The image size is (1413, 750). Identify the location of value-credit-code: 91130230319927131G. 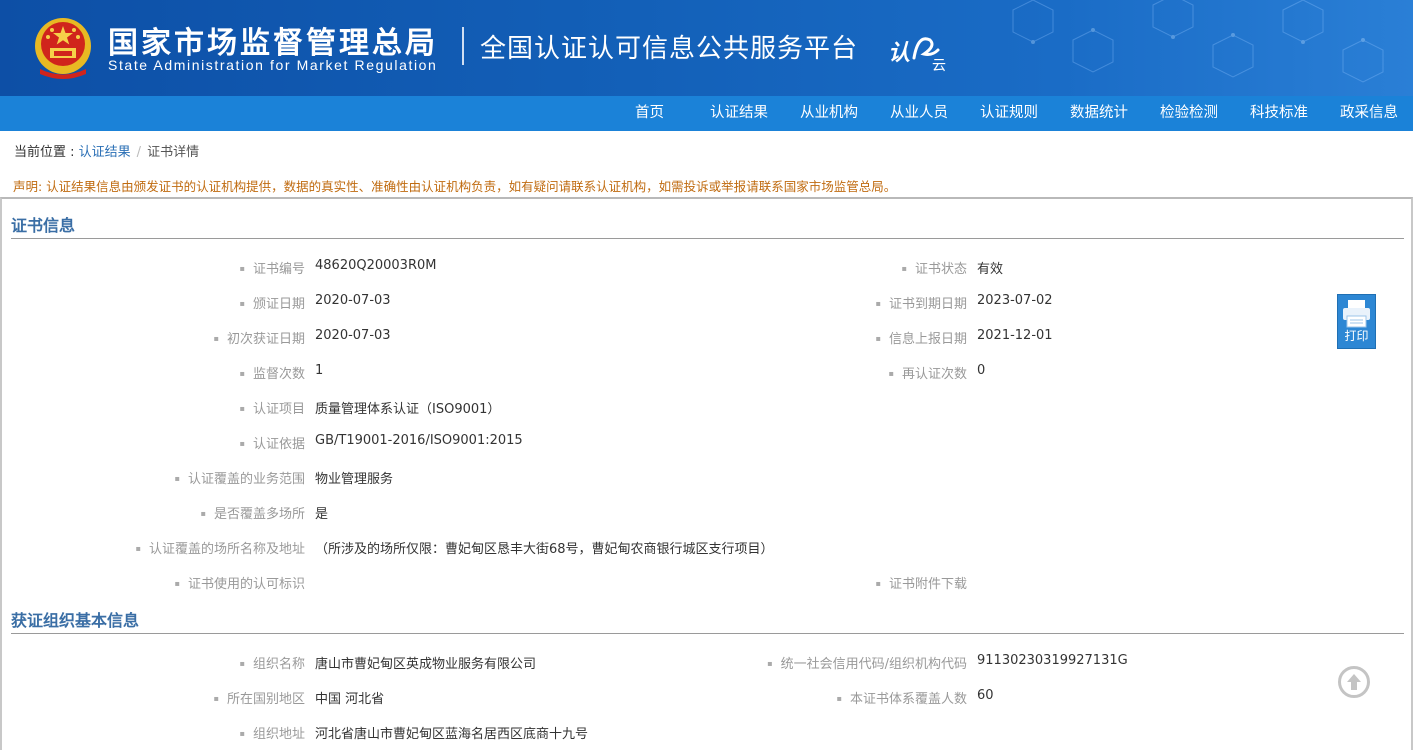
(1052, 660).